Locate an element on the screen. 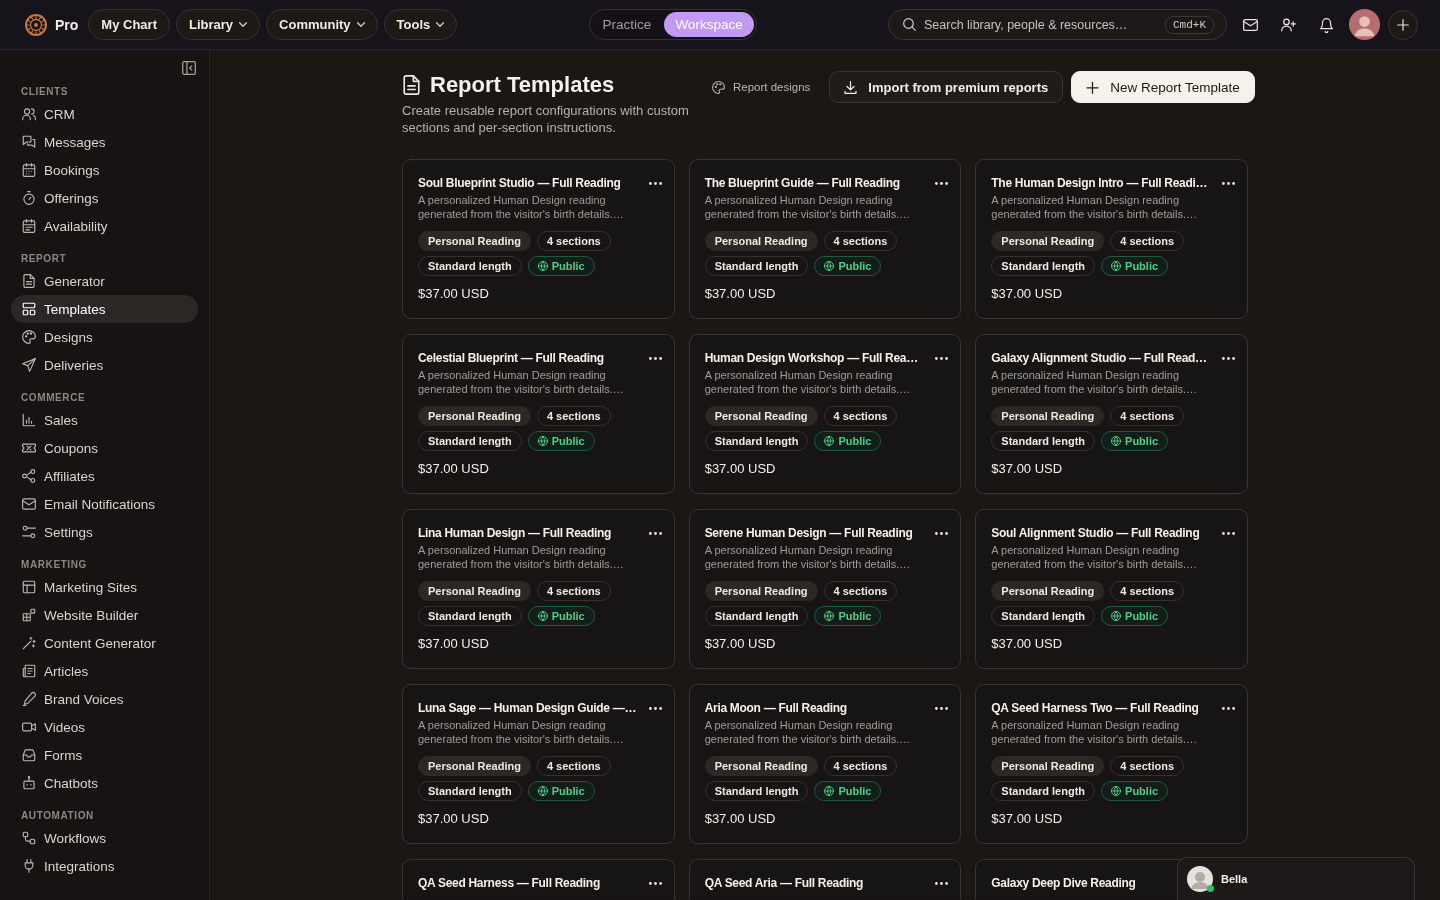 This screenshot has height=900, width=1440. section-heading: CLIENTS is located at coordinates (44, 92).